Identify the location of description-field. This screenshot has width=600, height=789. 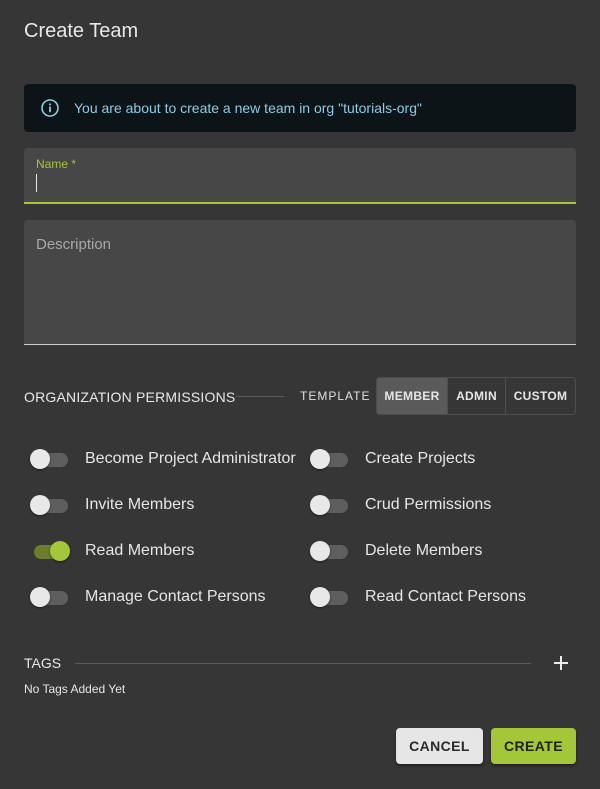
(300, 282).